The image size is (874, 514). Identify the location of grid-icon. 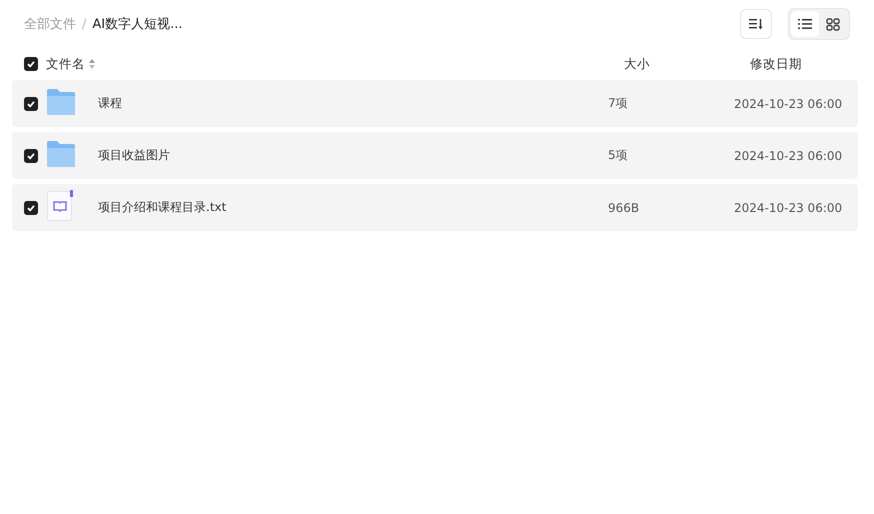
(833, 24).